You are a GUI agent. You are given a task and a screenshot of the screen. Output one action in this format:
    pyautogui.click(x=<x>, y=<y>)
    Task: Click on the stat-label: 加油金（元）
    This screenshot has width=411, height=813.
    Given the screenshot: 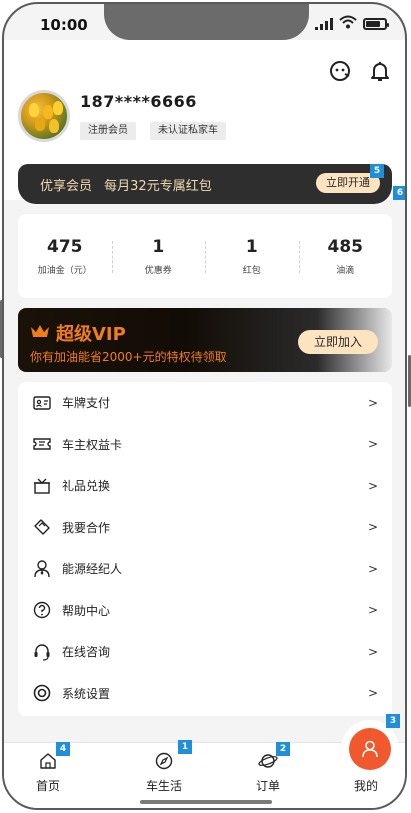 What is the action you would take?
    pyautogui.click(x=64, y=270)
    